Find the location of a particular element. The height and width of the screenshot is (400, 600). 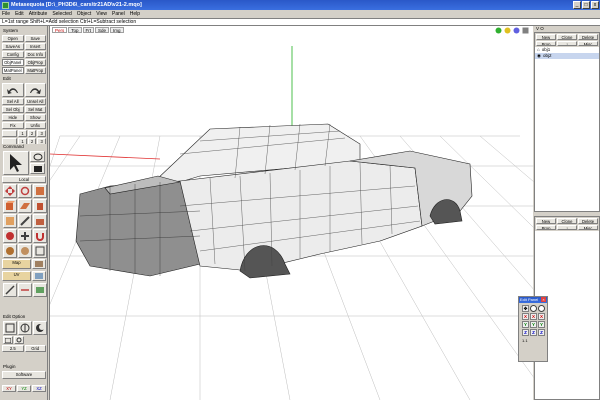

y-scale-button: Y is located at coordinates (541, 324).